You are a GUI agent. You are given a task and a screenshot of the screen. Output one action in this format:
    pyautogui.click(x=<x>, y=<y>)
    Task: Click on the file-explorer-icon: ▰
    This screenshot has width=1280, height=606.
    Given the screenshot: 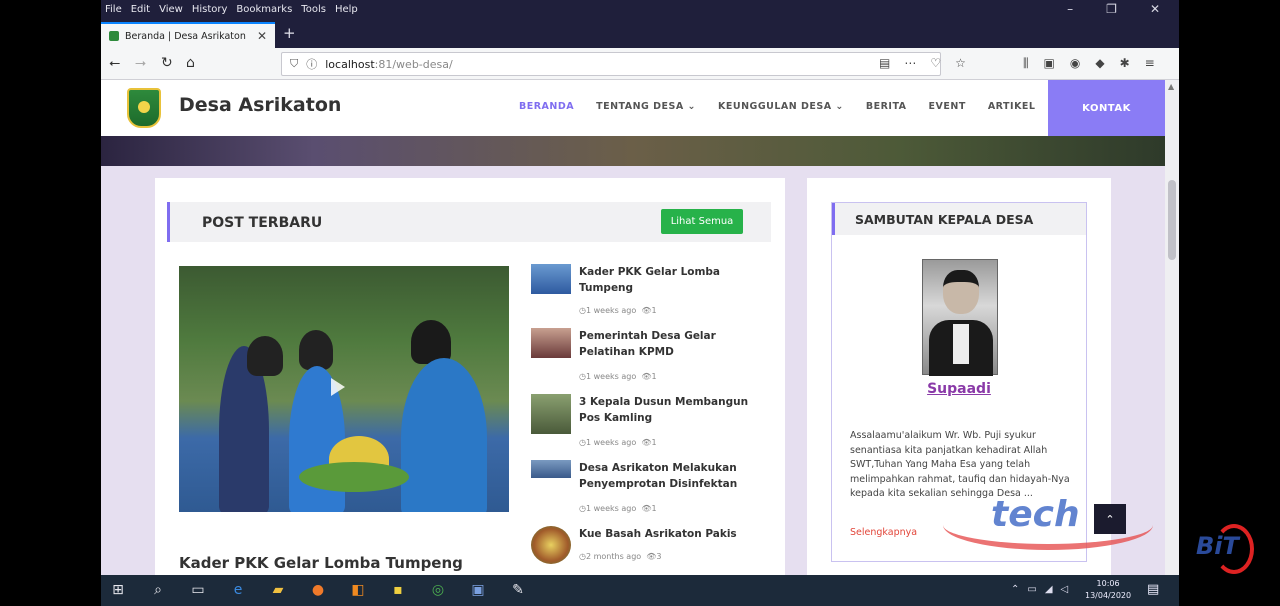 What is the action you would take?
    pyautogui.click(x=278, y=590)
    